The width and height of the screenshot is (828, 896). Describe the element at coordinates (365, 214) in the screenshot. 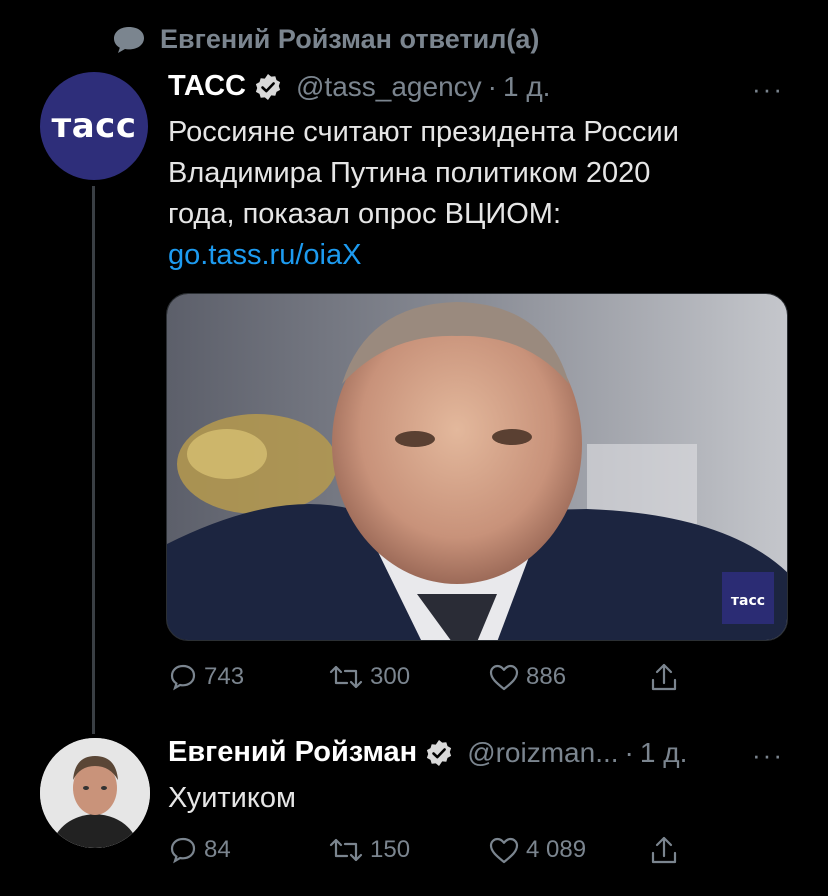

I see `tweet1-text-line: года, показал опрос ВЦИОМ:` at that location.